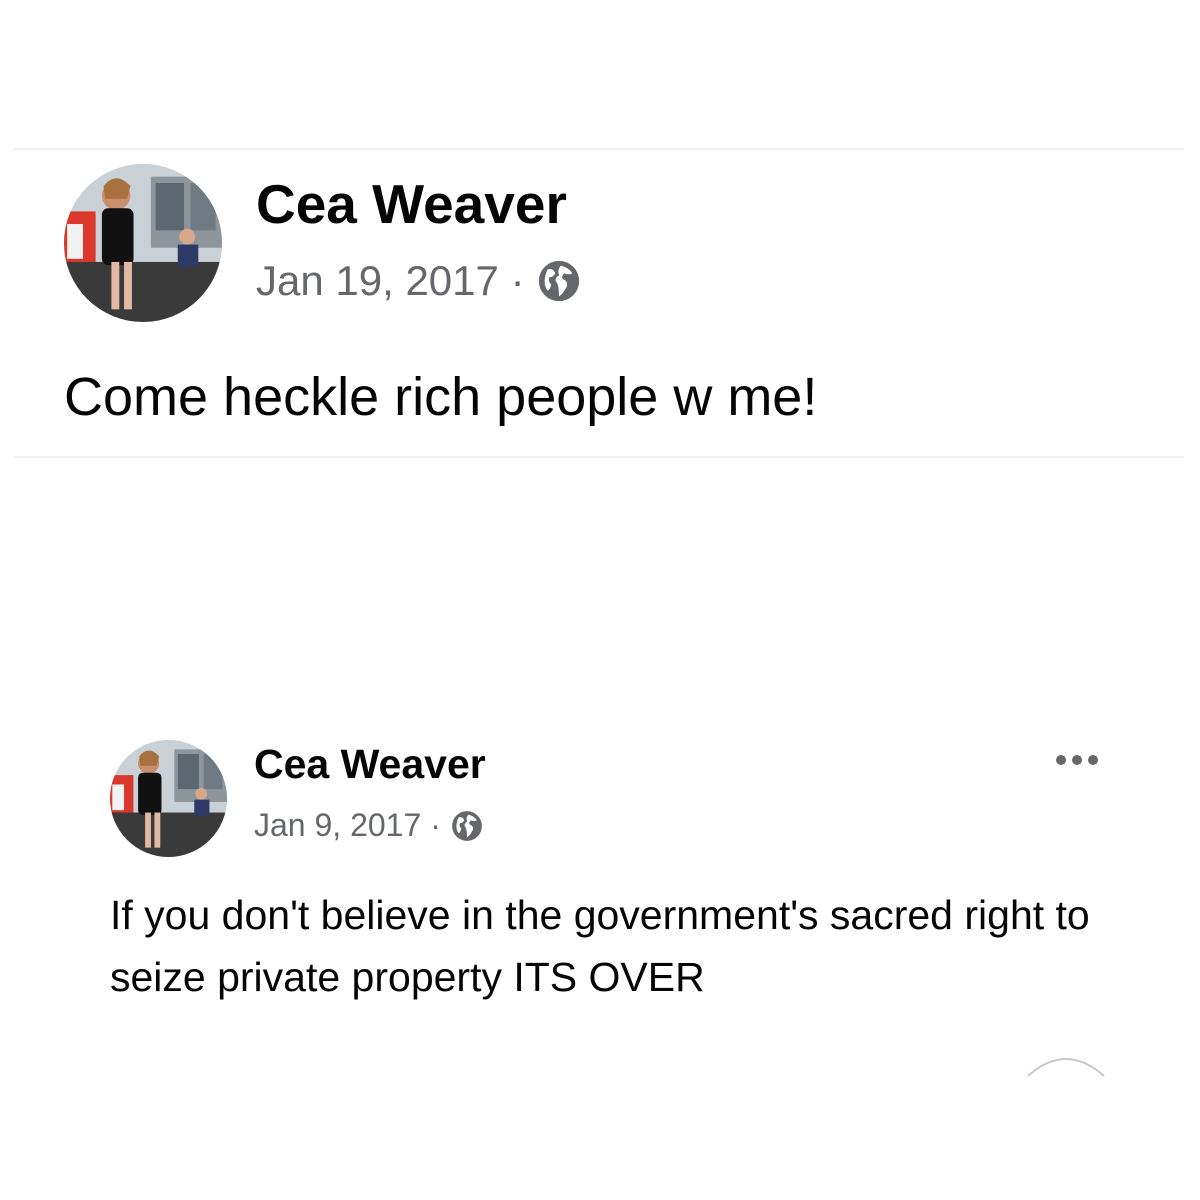  Describe the element at coordinates (599, 457) in the screenshot. I see `post-divider-bottom` at that location.